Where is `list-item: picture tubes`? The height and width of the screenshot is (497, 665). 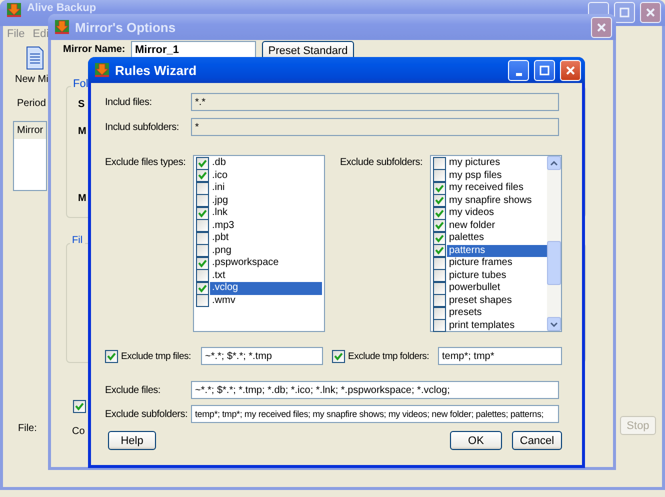
list-item: picture tubes is located at coordinates (497, 276).